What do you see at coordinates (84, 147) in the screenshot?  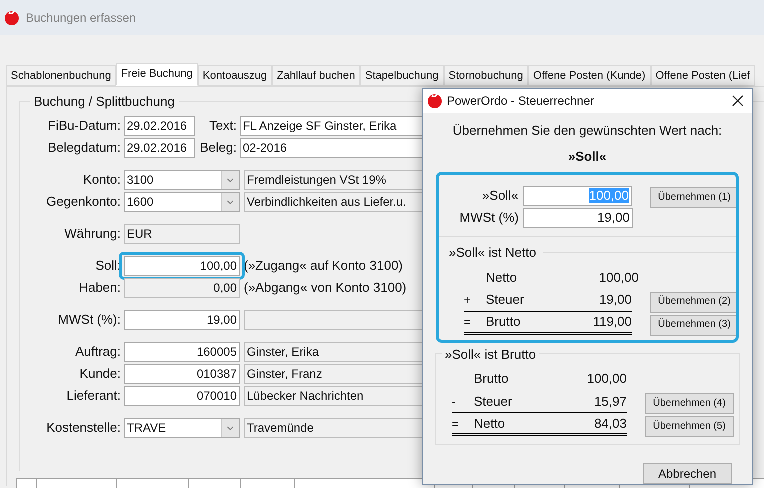 I see `field-label: Belegdatum:` at bounding box center [84, 147].